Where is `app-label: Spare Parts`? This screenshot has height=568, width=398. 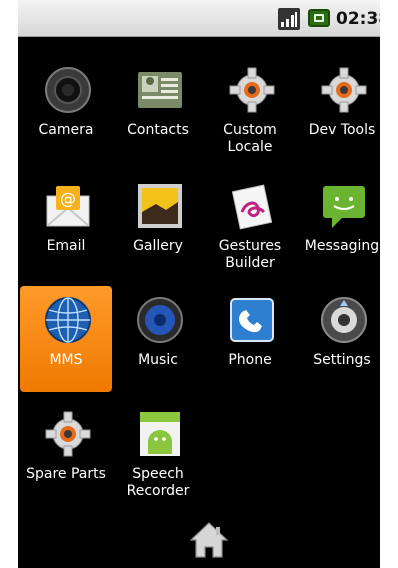 app-label: Spare Parts is located at coordinates (66, 474).